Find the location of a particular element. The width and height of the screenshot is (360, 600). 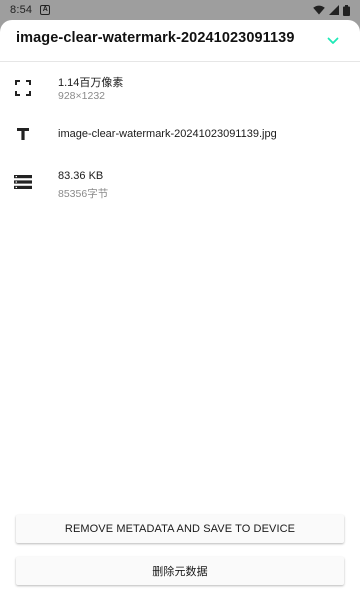

status-bar: 8:54 A is located at coordinates (180, 10).